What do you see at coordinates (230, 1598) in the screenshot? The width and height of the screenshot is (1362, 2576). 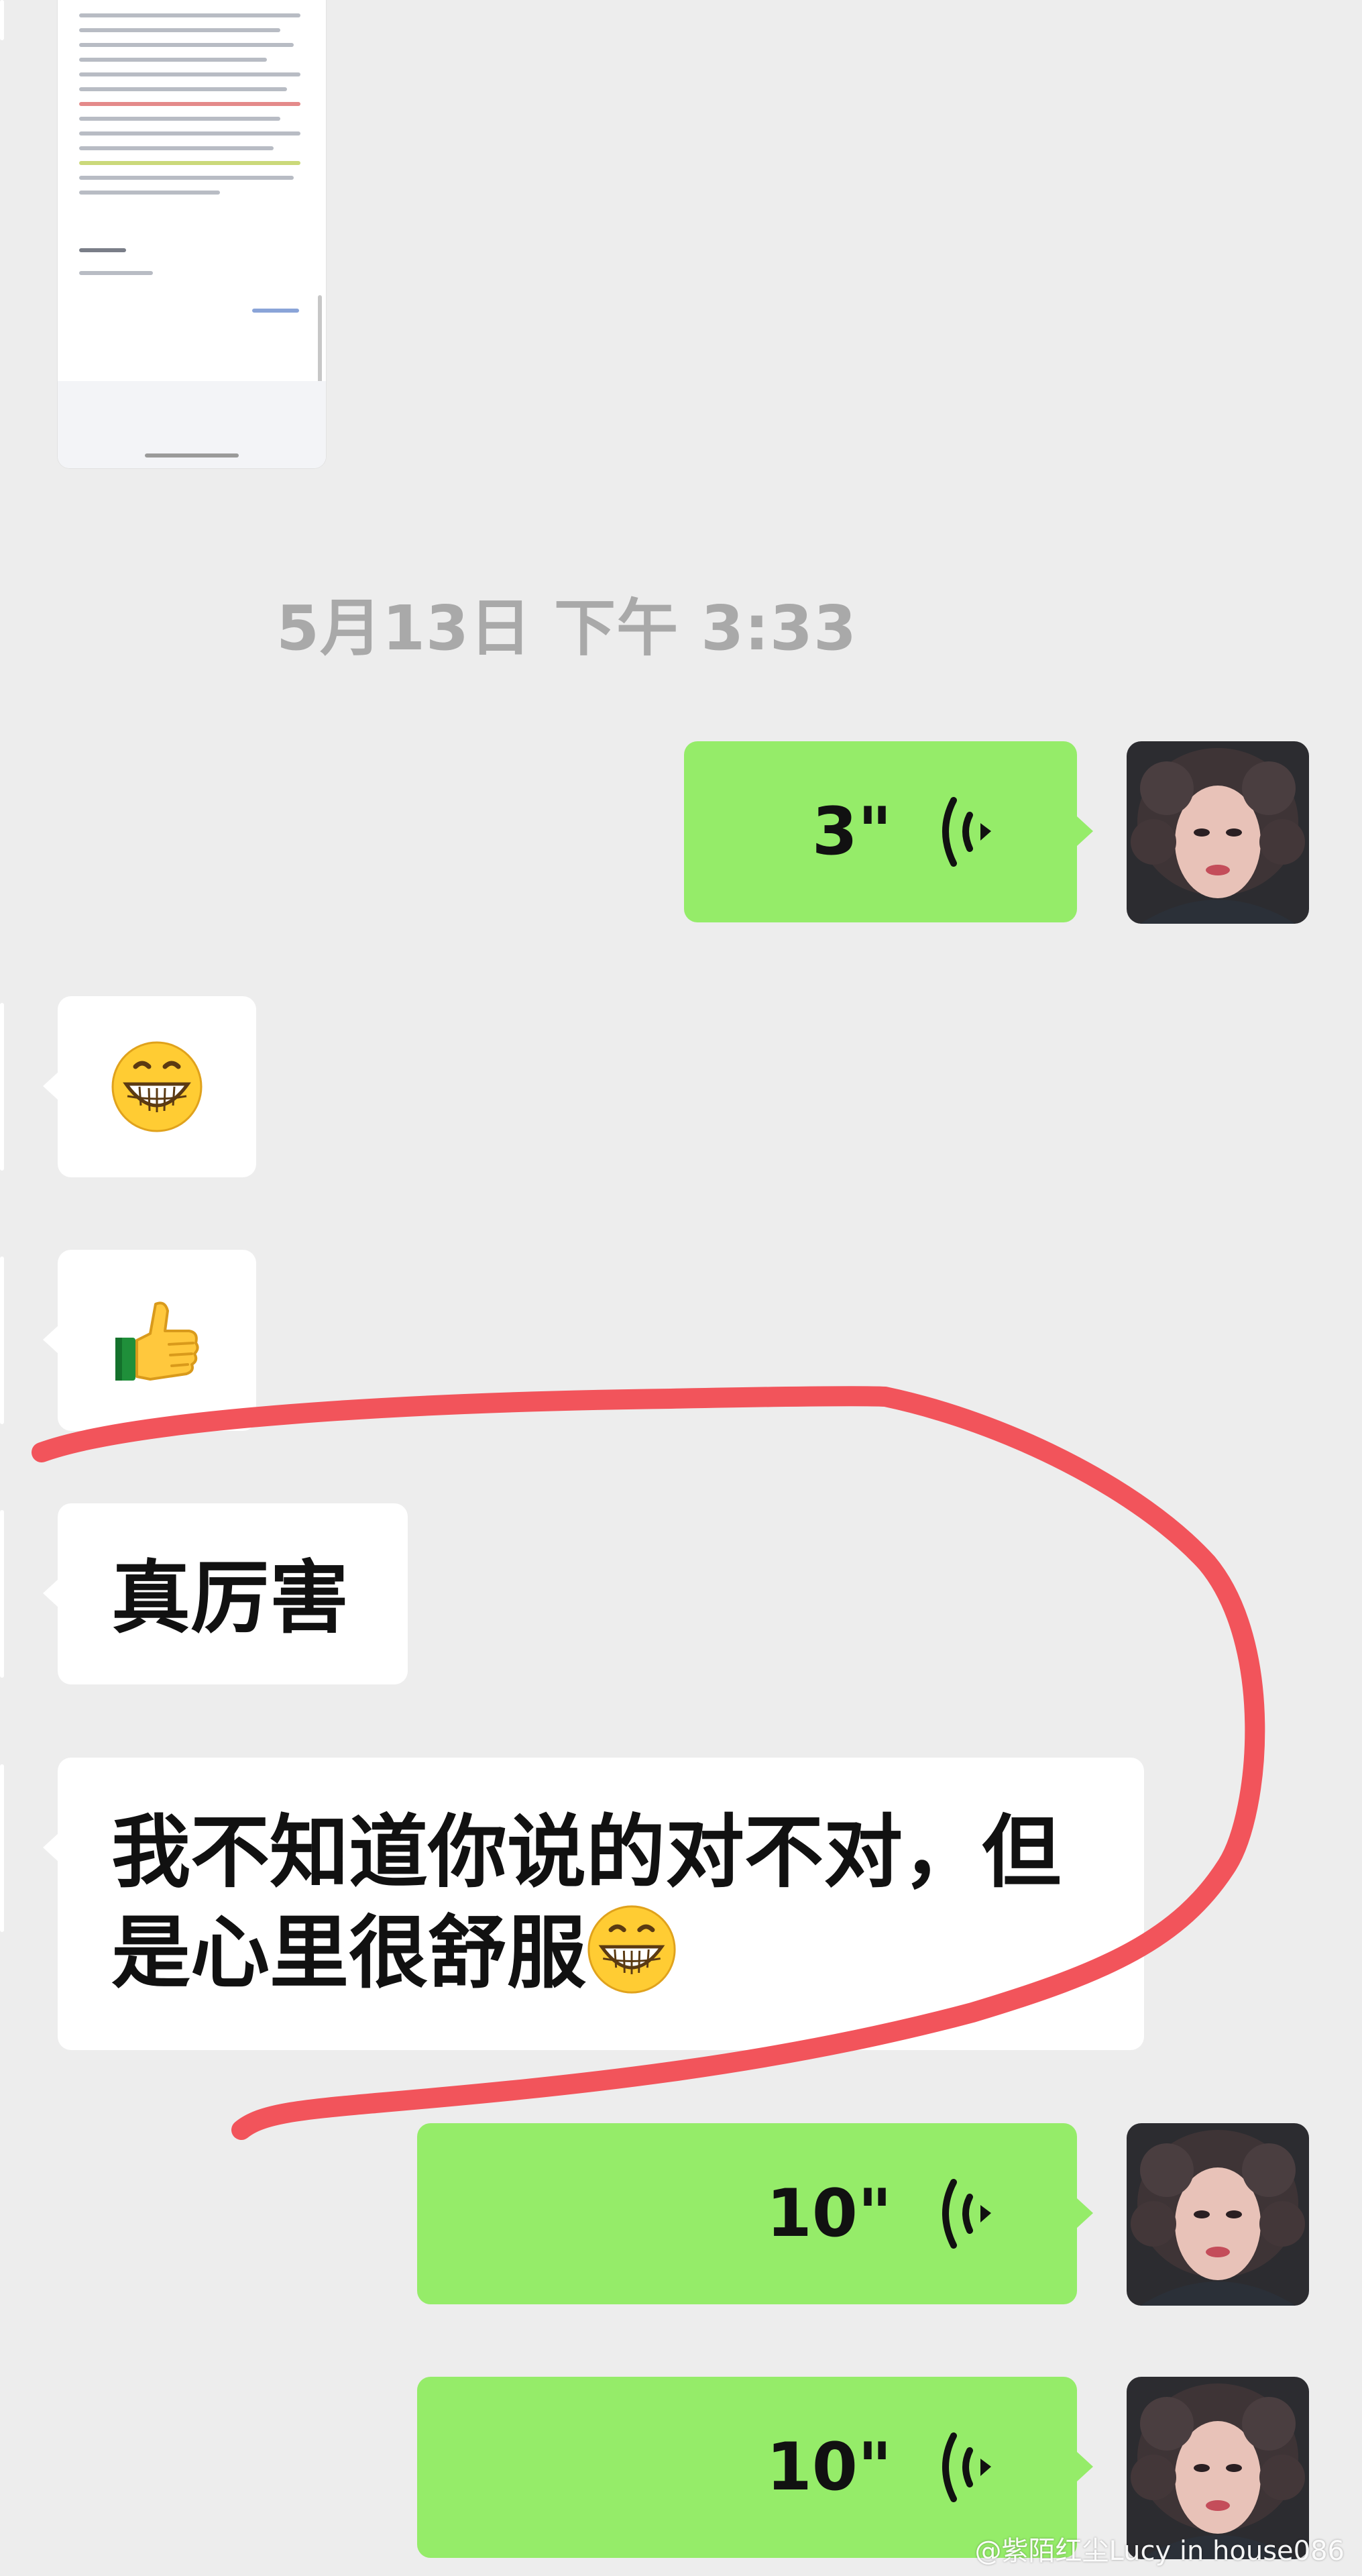 I see `message-text: 真厉害` at bounding box center [230, 1598].